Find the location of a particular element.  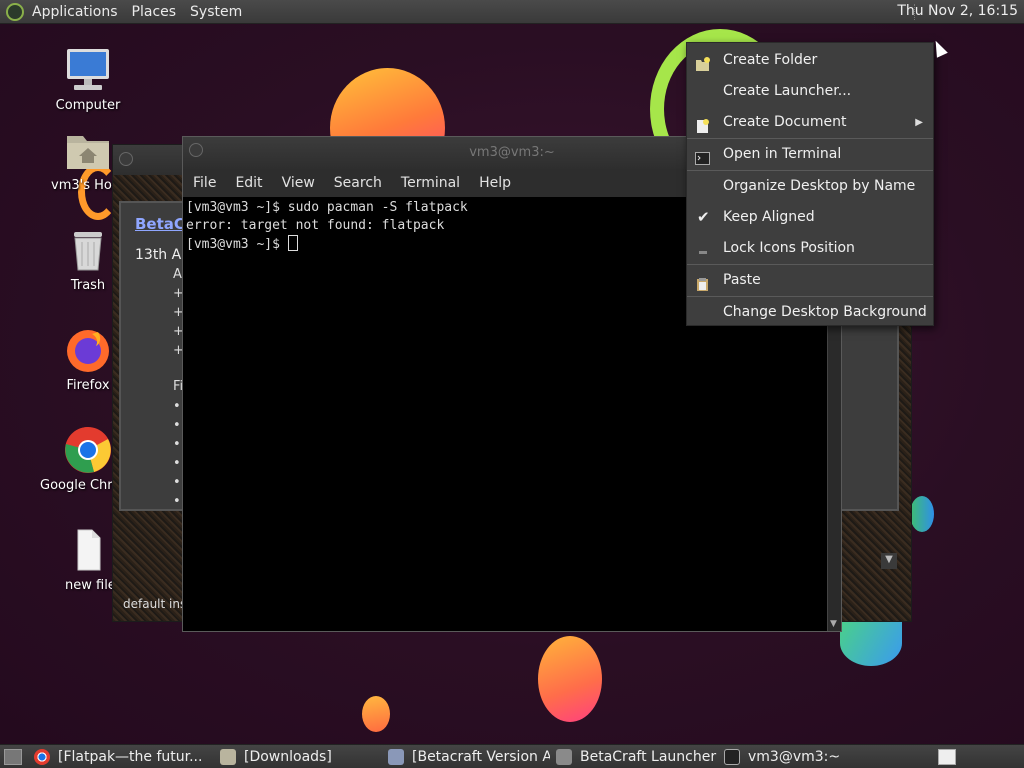

desktop-icon-computer: Computer is located at coordinates (88, 79).